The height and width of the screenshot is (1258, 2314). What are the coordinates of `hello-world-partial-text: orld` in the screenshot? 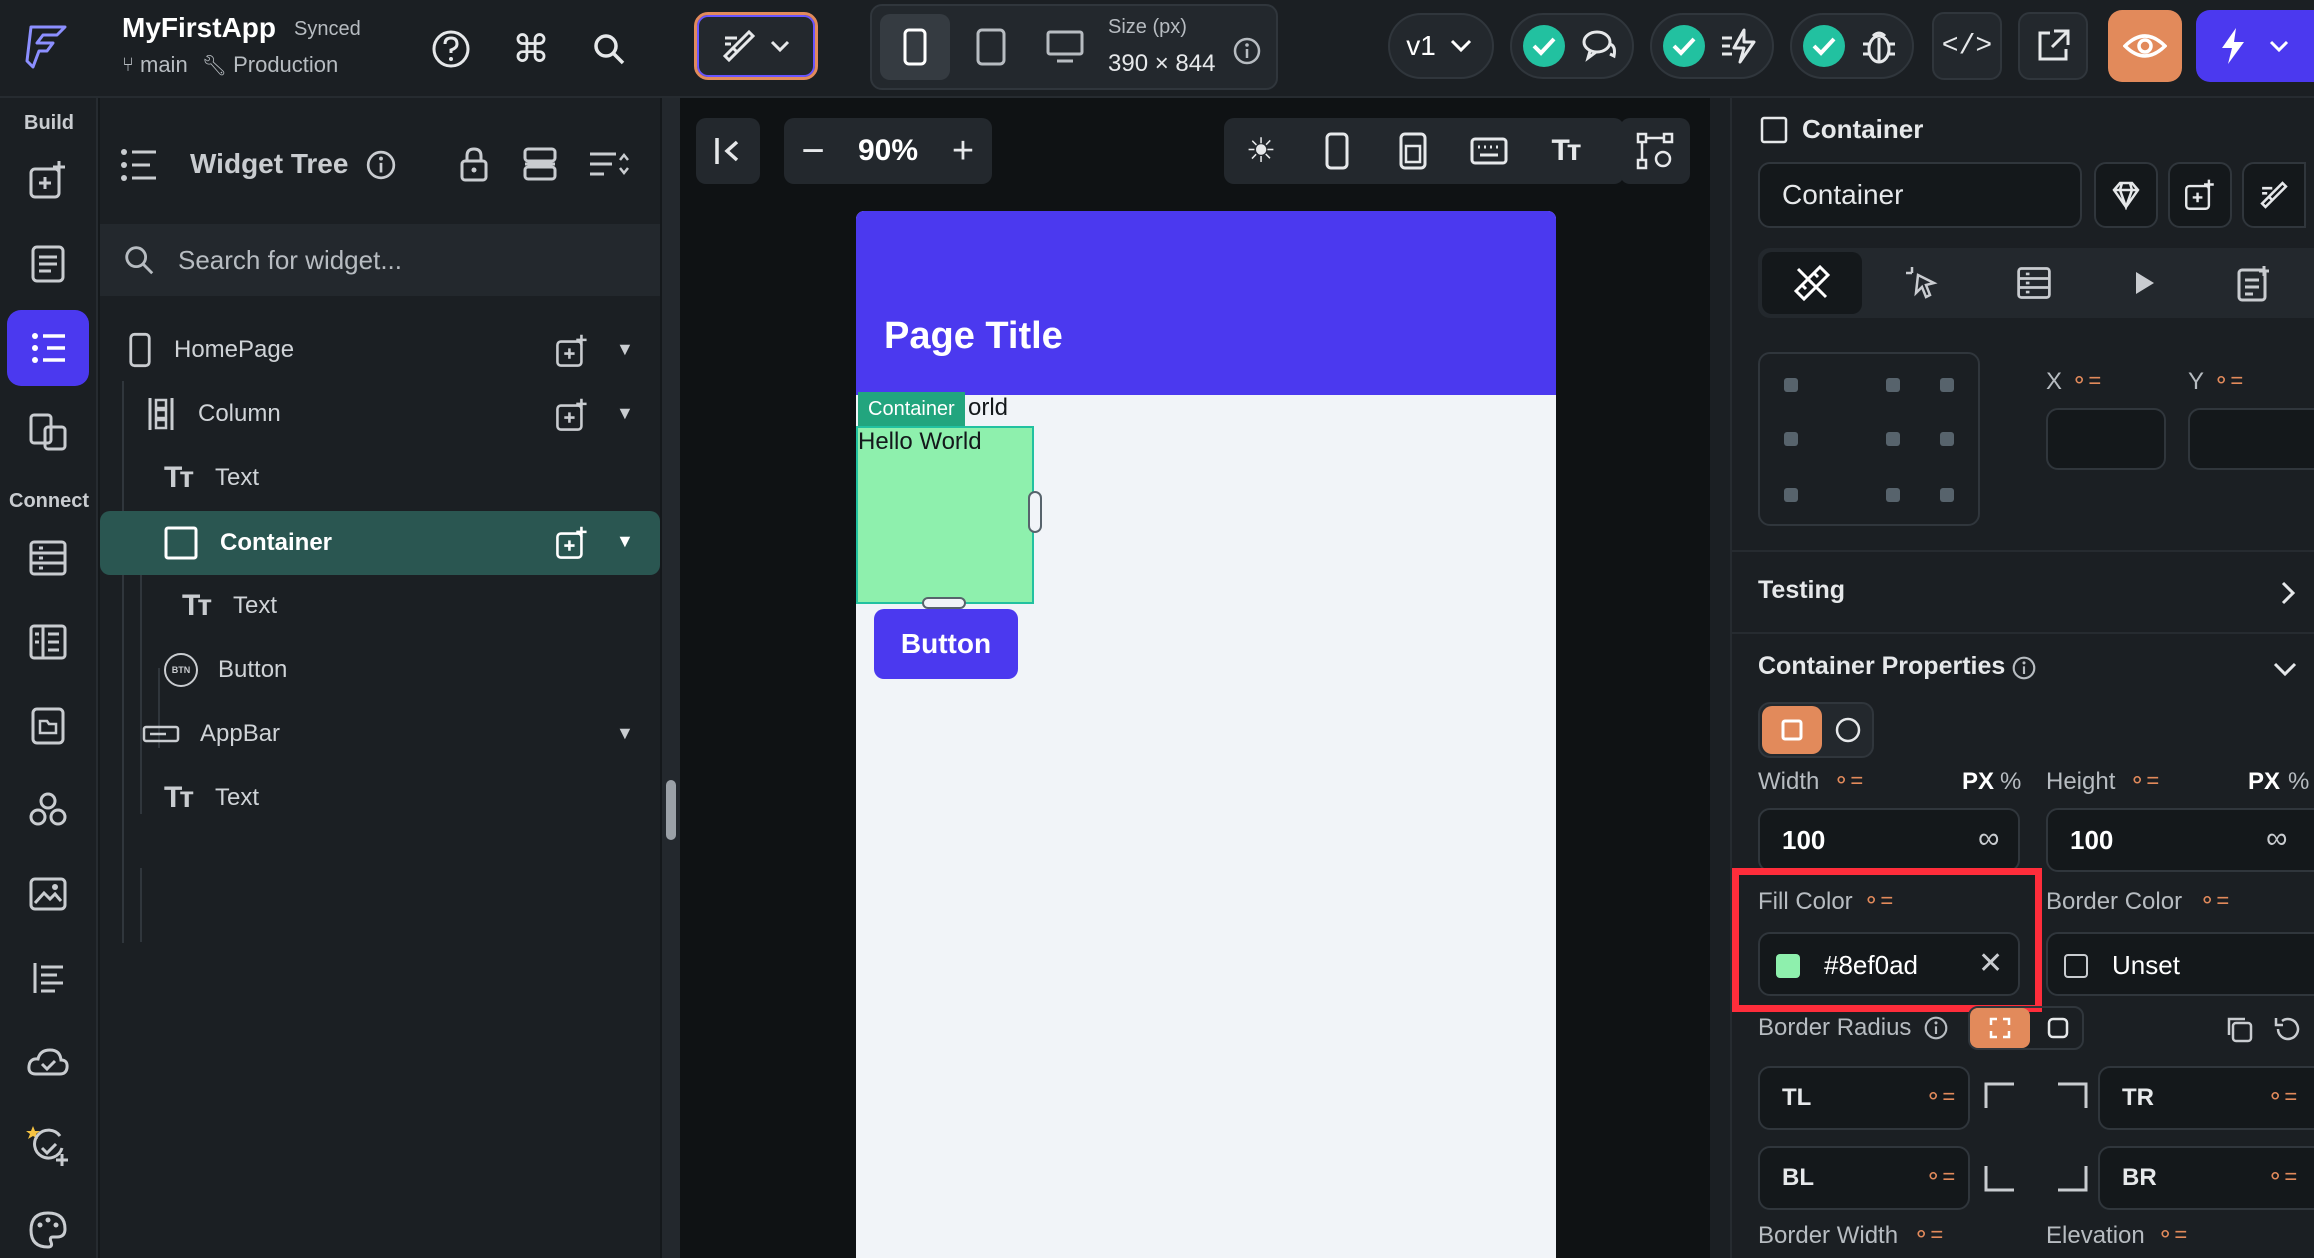 It's located at (988, 408).